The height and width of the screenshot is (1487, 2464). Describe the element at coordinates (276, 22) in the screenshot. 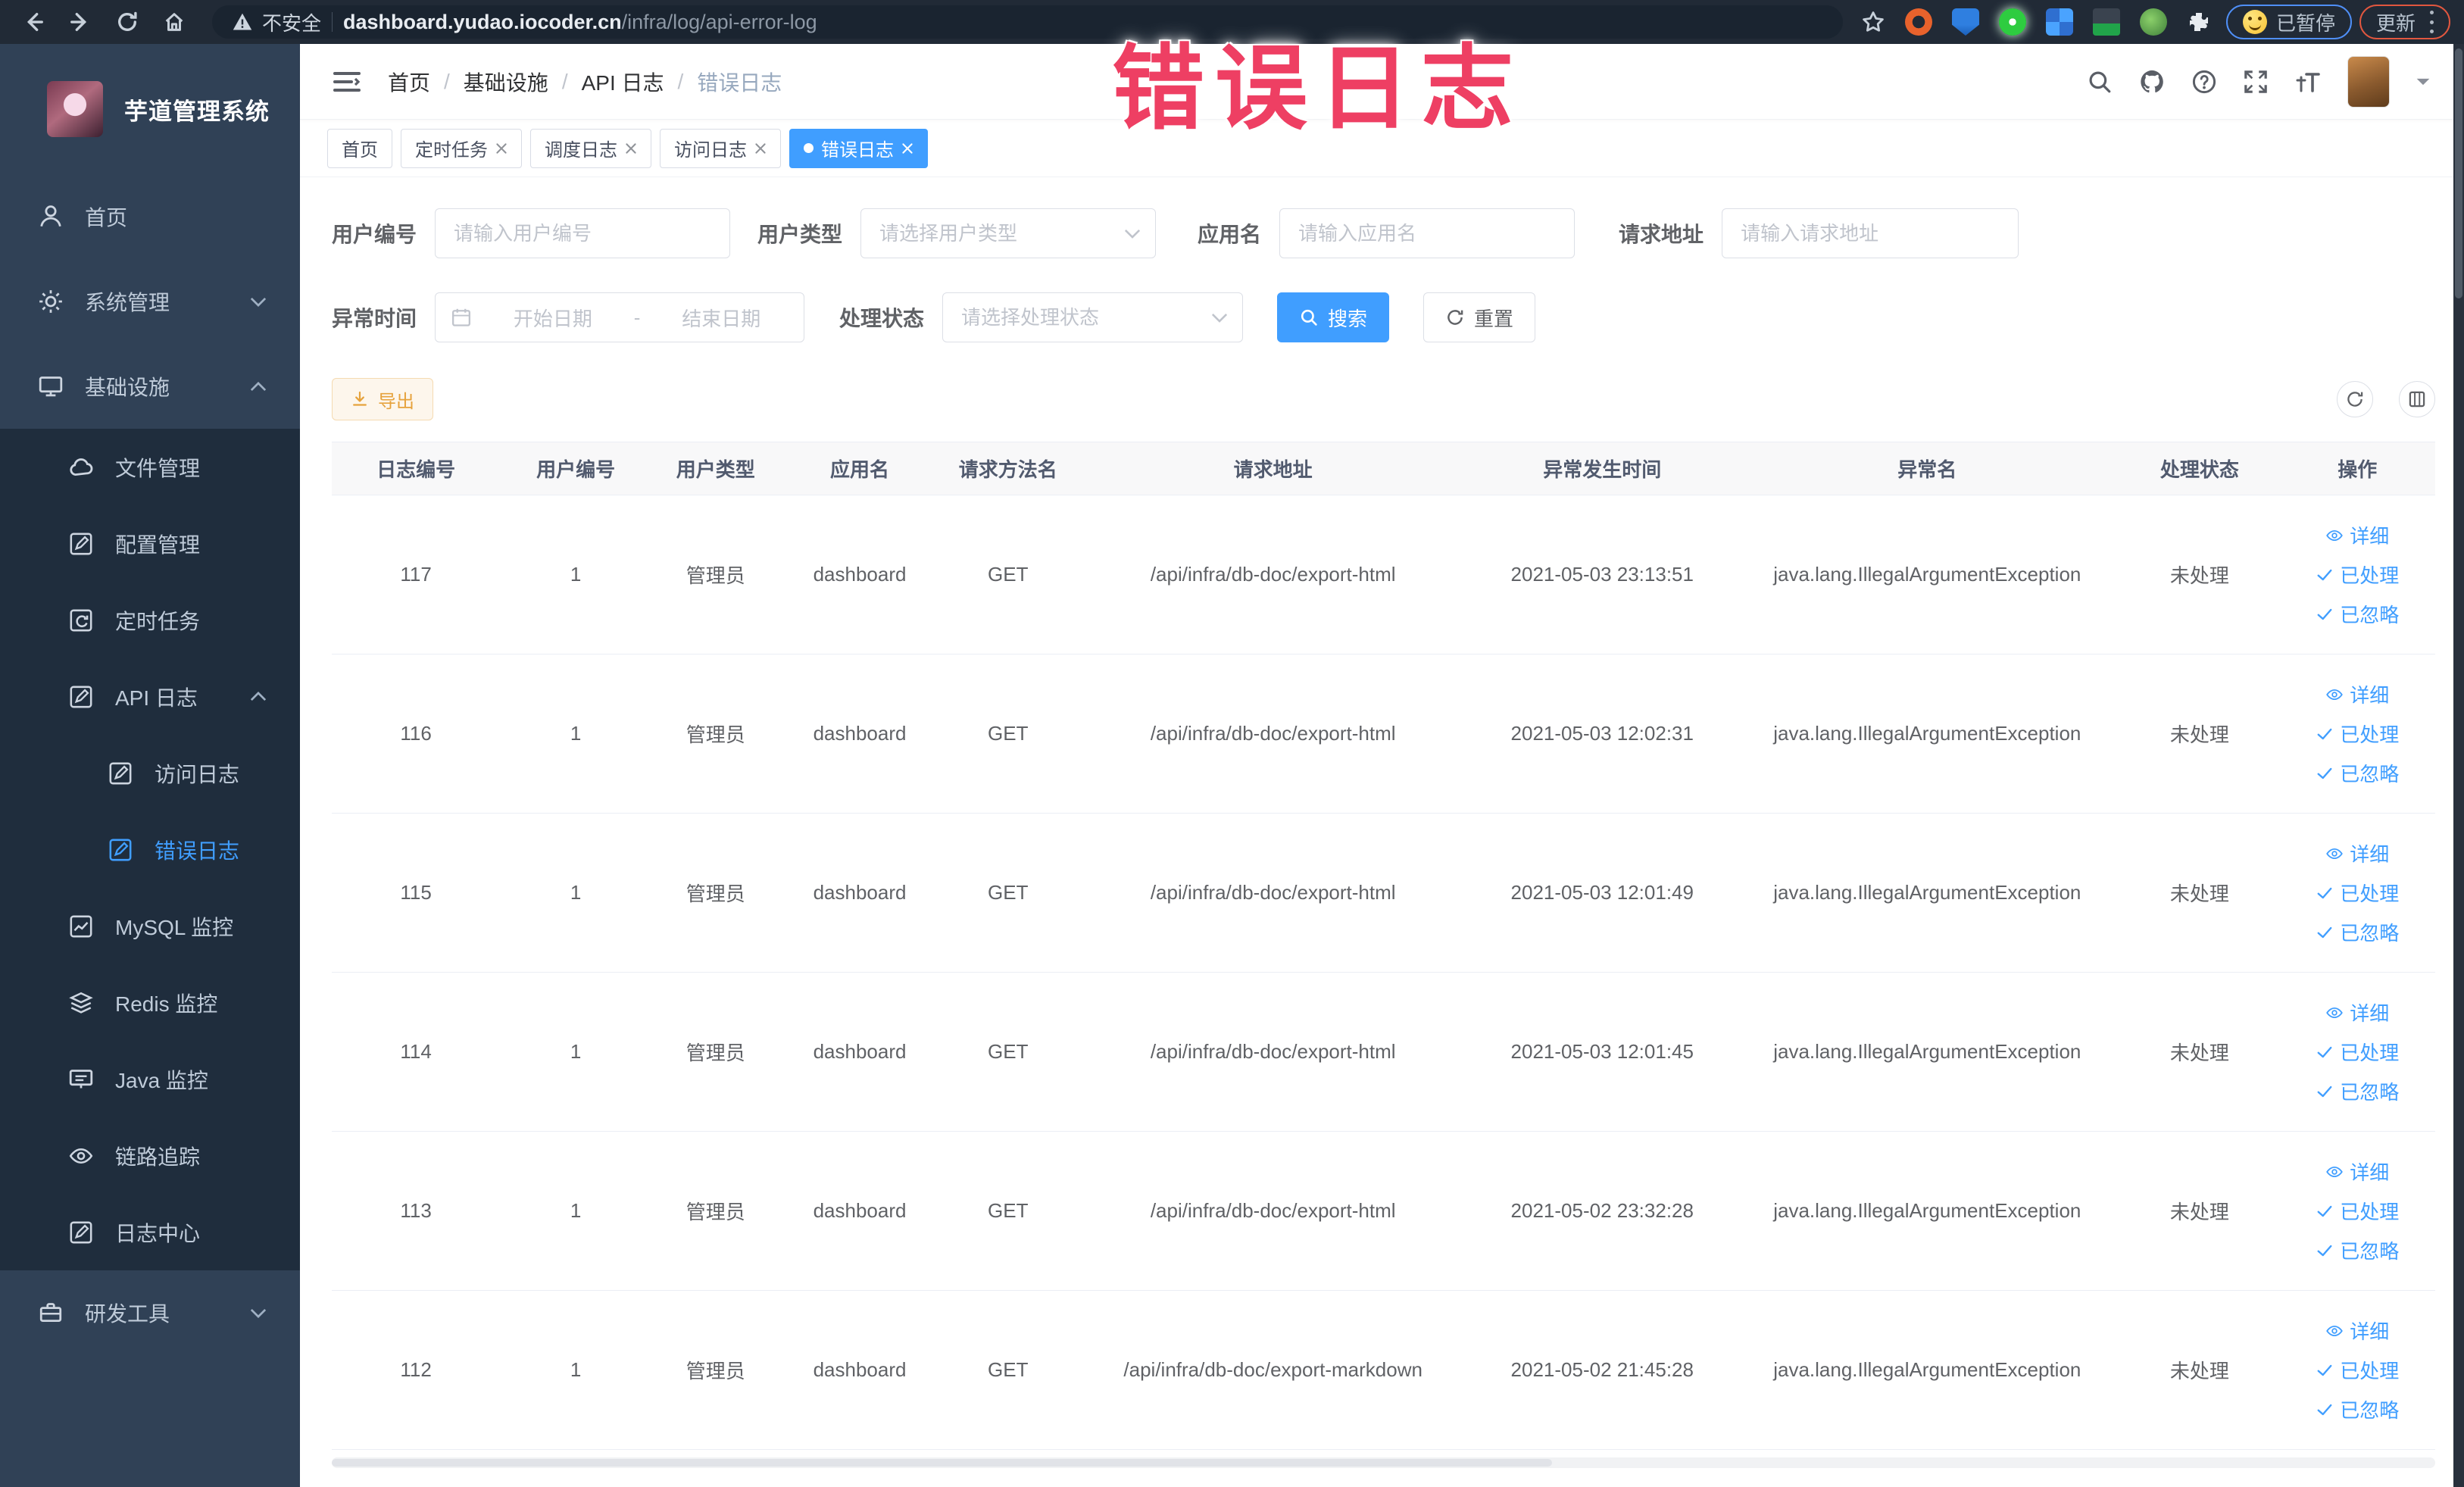

I see `site-security: 不安全` at that location.